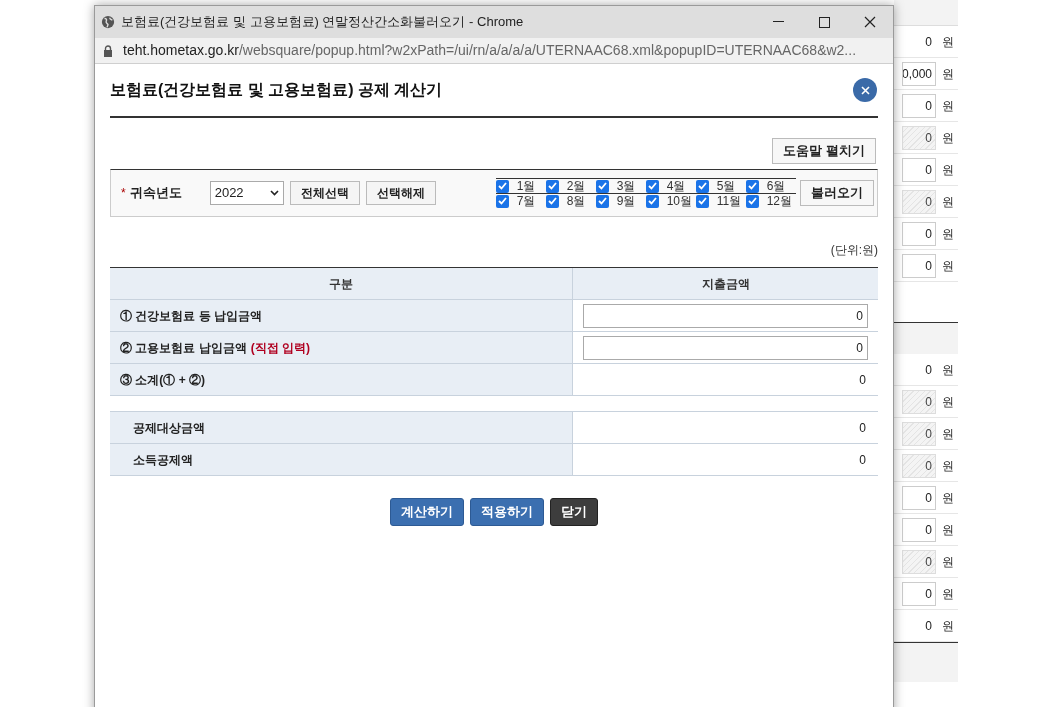  What do you see at coordinates (726, 186) in the screenshot?
I see `month-label: 5월` at bounding box center [726, 186].